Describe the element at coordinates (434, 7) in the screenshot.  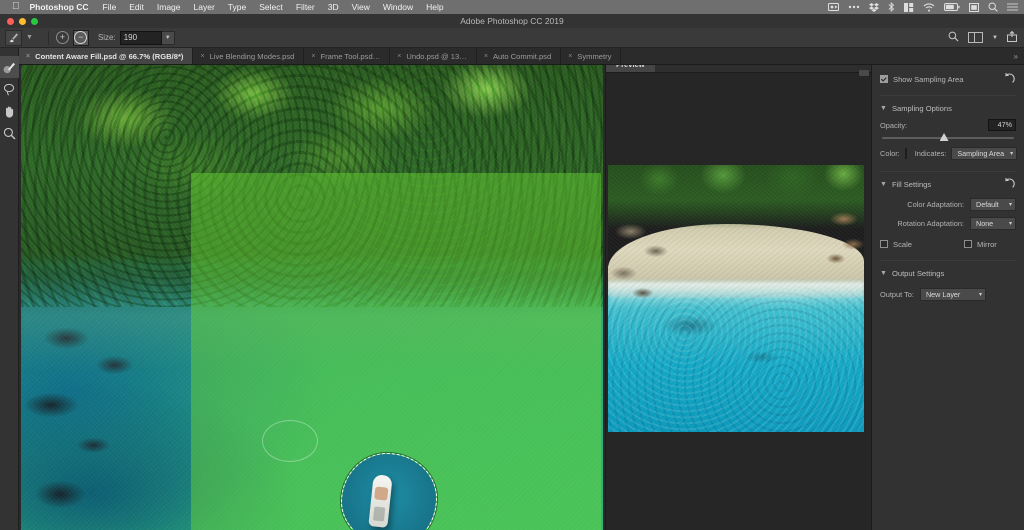
I see `menu-item-help: Help` at that location.